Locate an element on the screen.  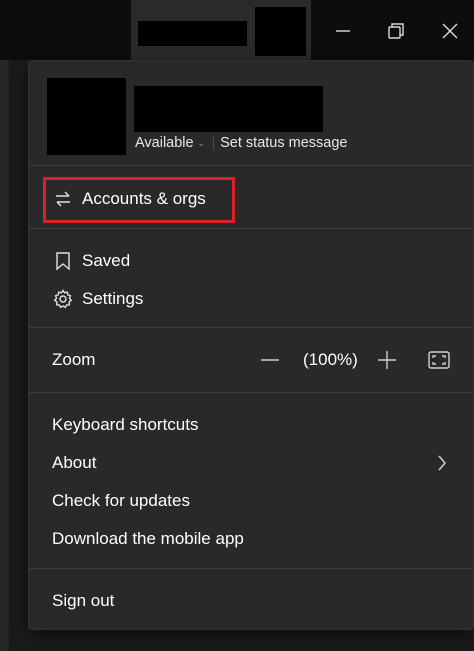
keyboard-shortcuts-item: Keyboard shortcuts is located at coordinates (251, 425).